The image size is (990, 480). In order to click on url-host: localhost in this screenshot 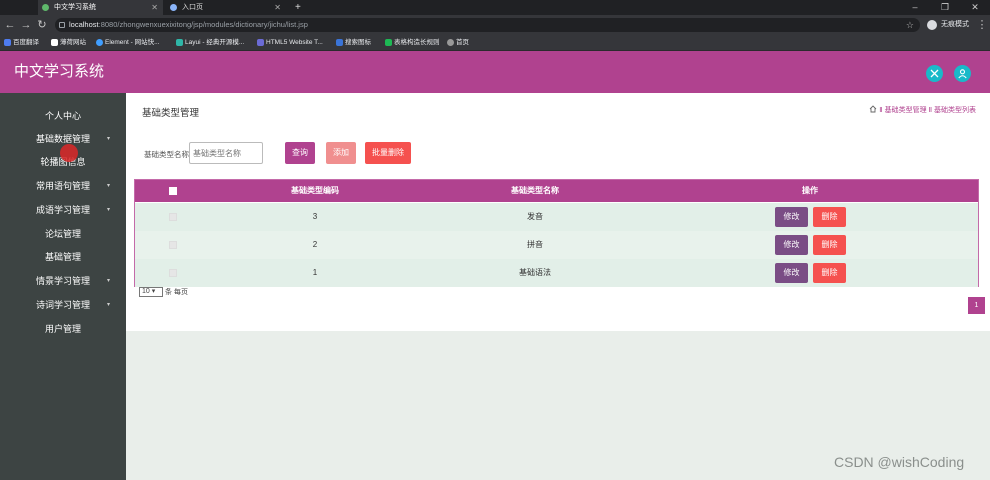, I will do `click(84, 24)`.